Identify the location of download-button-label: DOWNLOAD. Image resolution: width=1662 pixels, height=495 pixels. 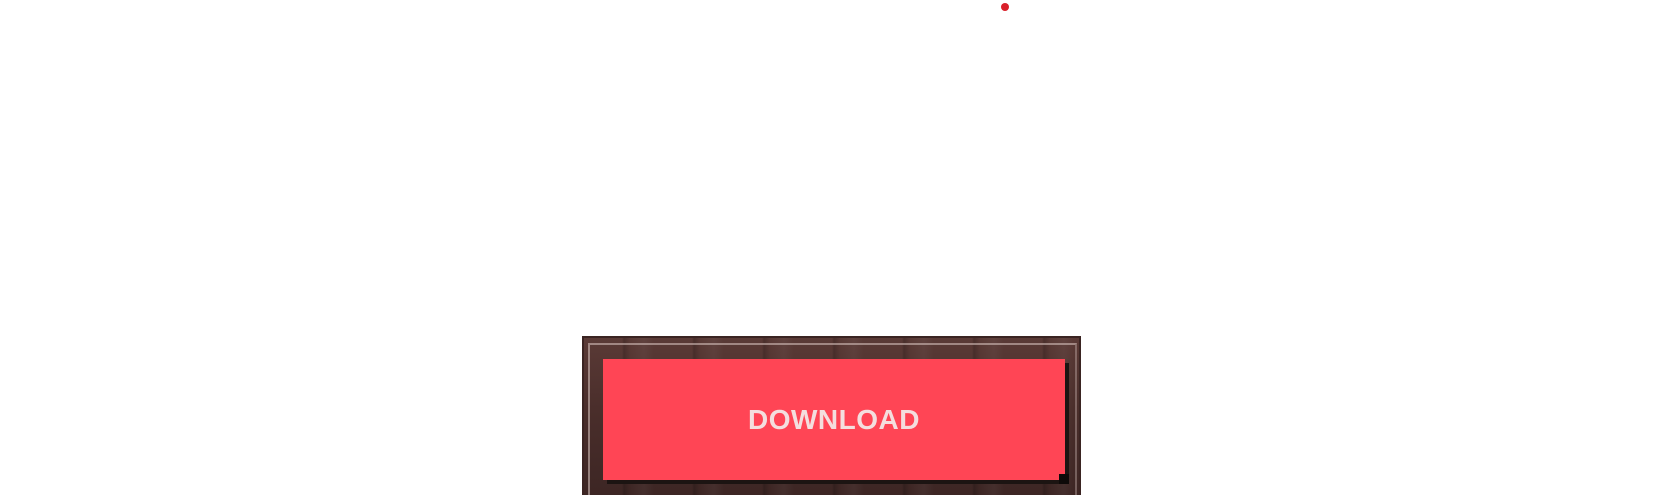
(834, 419).